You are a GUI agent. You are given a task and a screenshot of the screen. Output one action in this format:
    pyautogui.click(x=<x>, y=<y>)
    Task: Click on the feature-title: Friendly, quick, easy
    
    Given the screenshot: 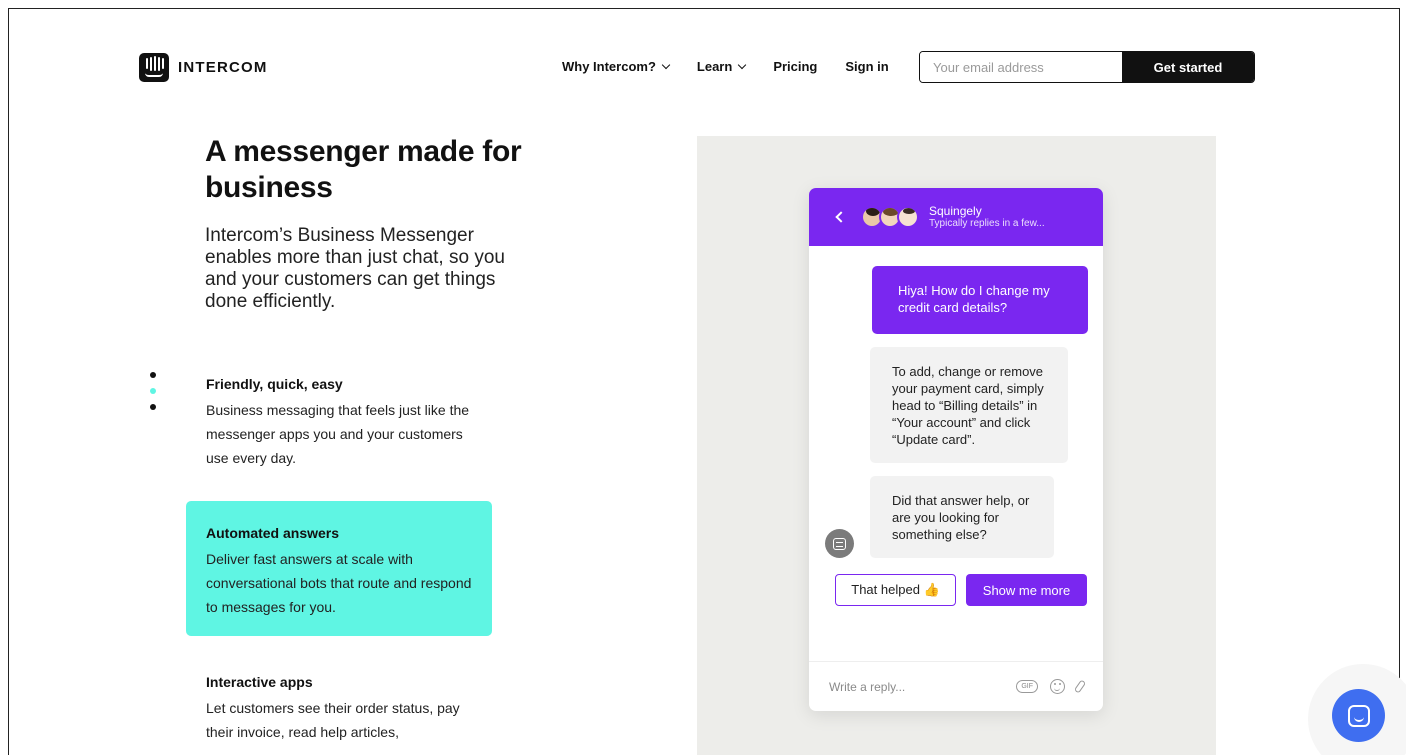 What is the action you would take?
    pyautogui.click(x=274, y=384)
    